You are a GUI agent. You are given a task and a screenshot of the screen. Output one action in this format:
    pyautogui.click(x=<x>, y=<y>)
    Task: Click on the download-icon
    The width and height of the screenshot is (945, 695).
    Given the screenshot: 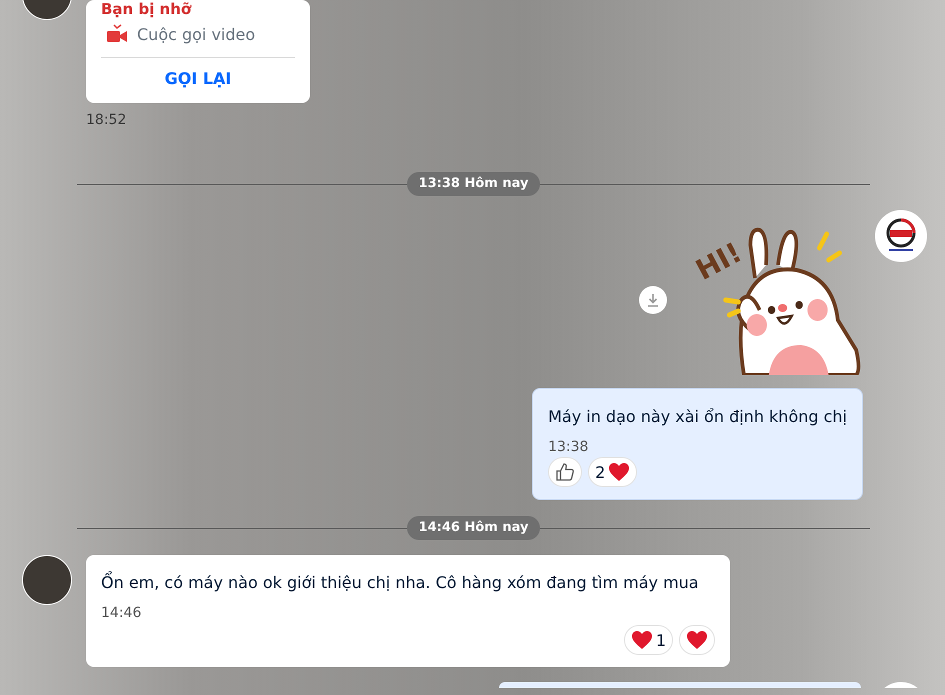 What is the action you would take?
    pyautogui.click(x=653, y=300)
    